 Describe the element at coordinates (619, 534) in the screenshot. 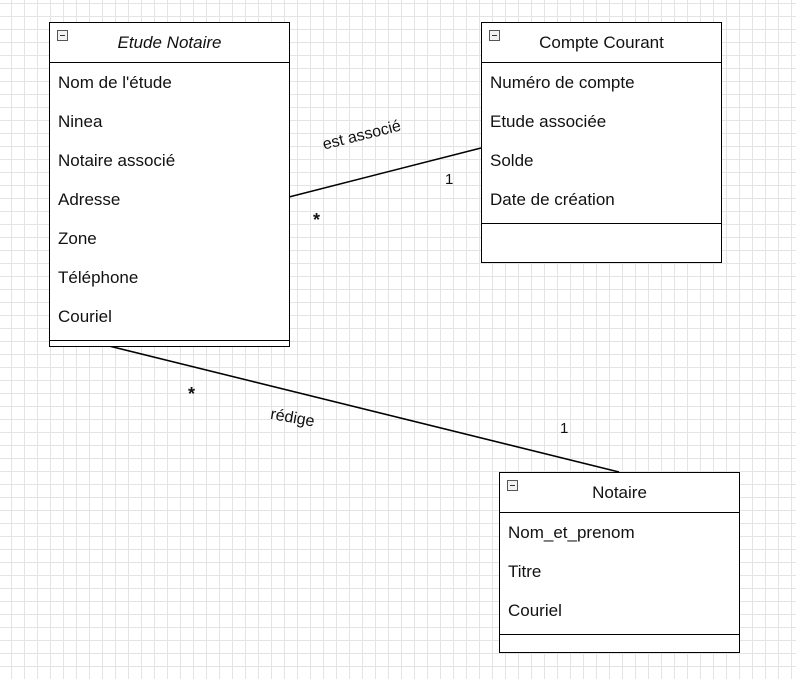

I see `attribute-row: Nom_et_prenom` at that location.